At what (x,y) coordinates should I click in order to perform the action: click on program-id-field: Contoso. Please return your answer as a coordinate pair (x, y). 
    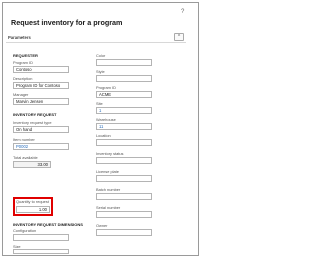
    Looking at the image, I should click on (41, 69).